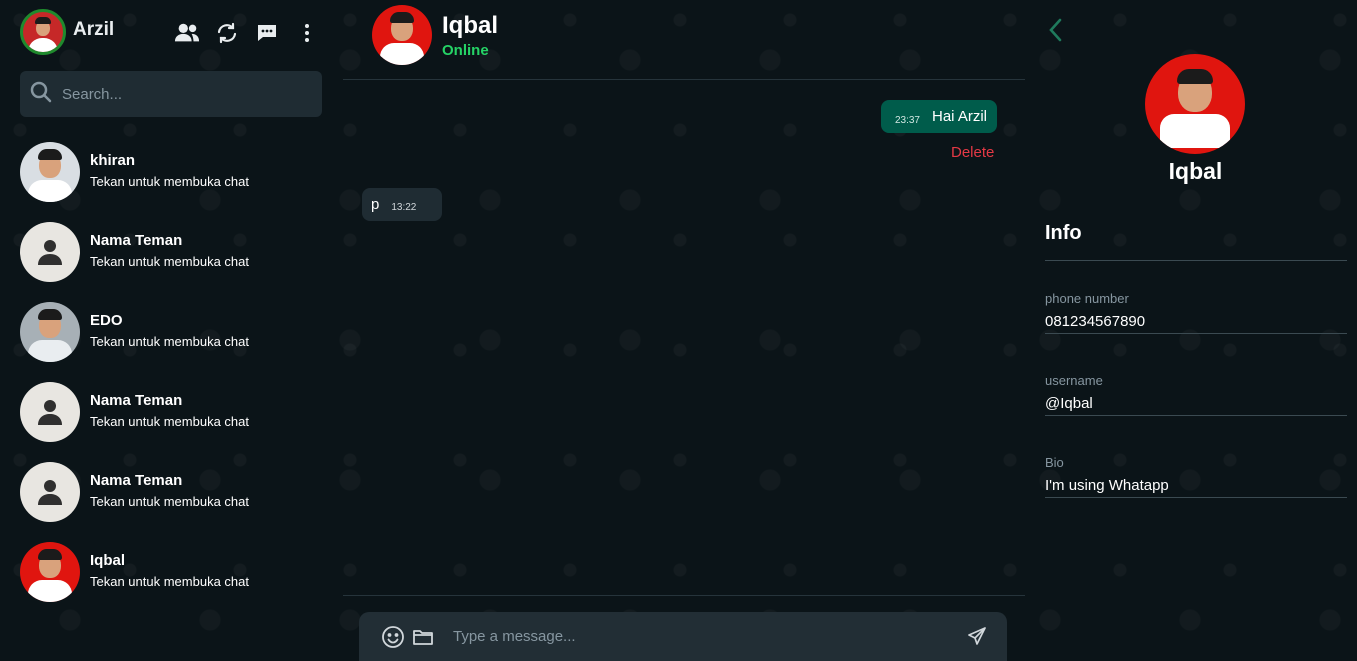  What do you see at coordinates (94, 29) in the screenshot?
I see `my-name: Arzil` at bounding box center [94, 29].